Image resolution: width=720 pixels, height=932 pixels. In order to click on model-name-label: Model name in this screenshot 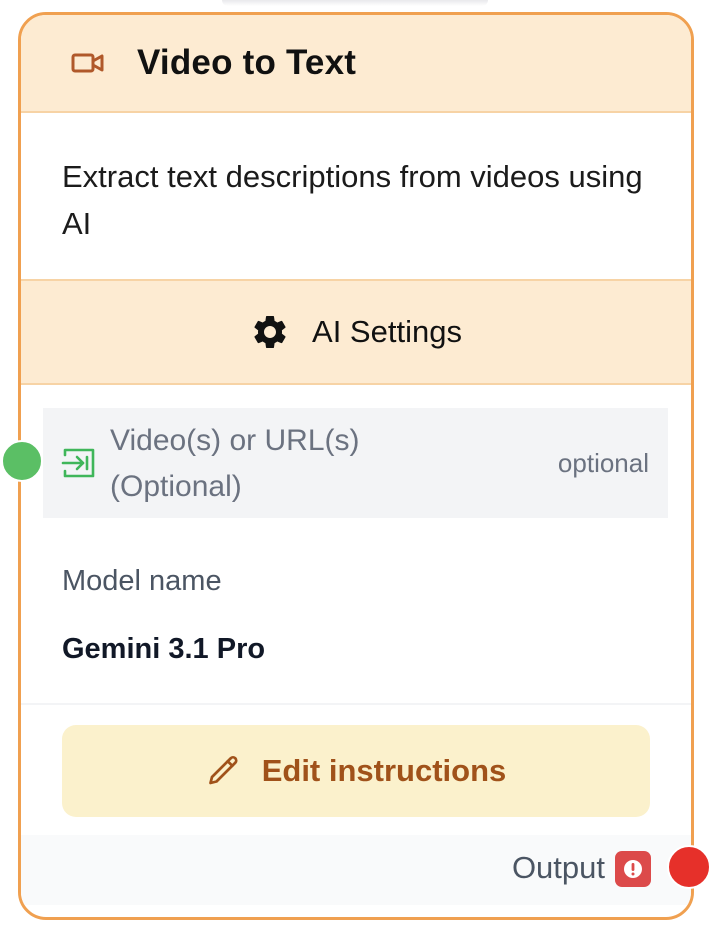, I will do `click(142, 581)`.